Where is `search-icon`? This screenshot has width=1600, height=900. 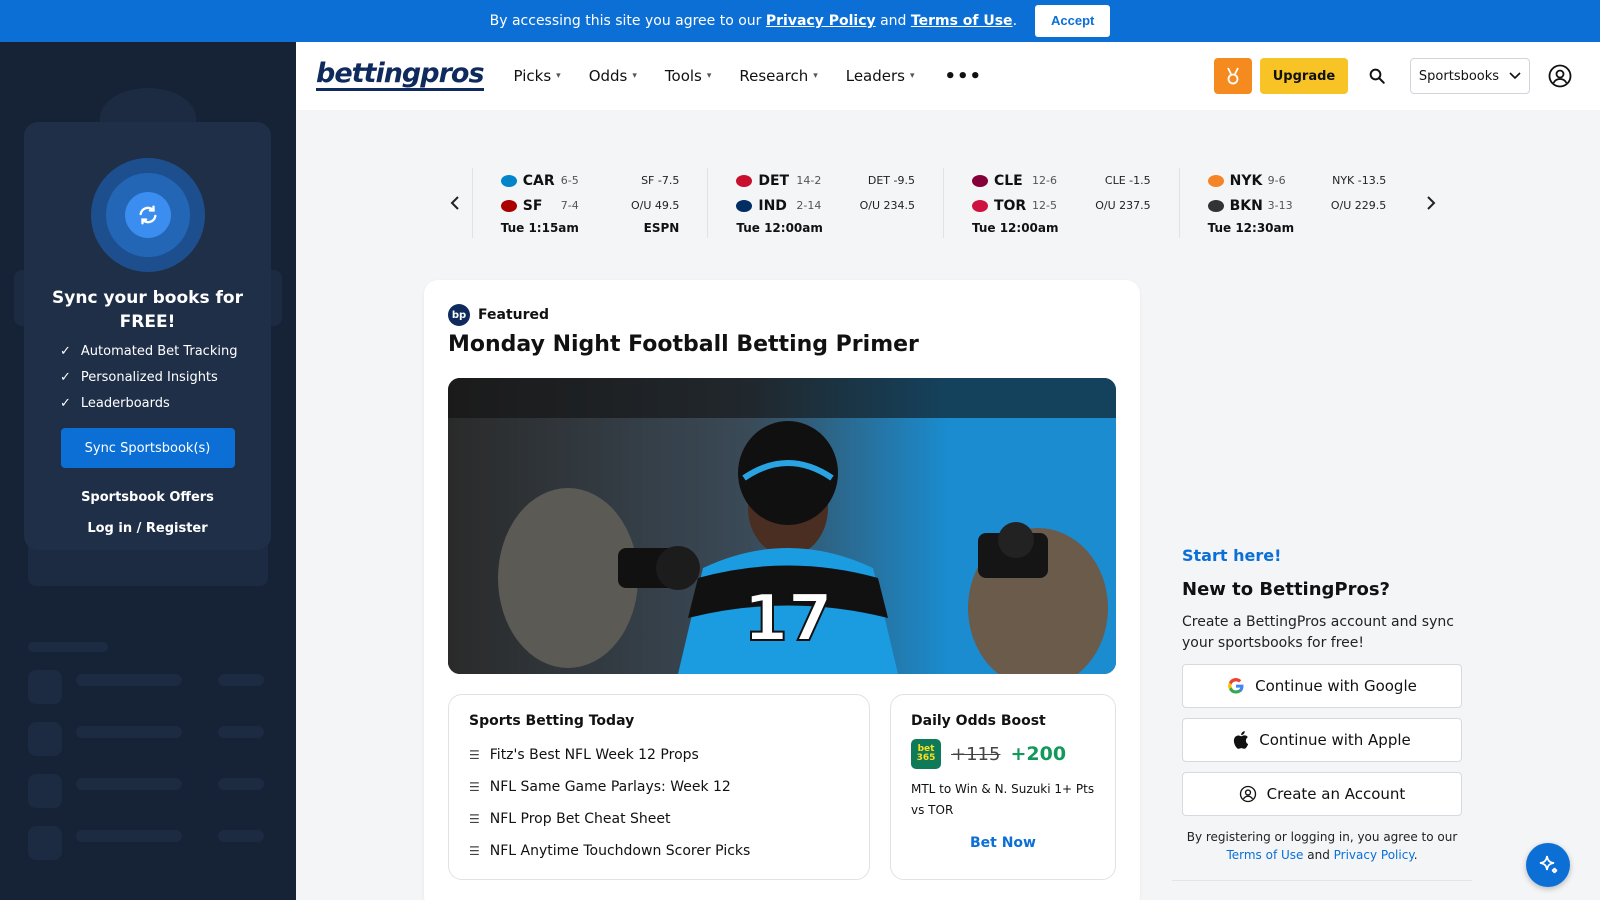 search-icon is located at coordinates (1377, 76).